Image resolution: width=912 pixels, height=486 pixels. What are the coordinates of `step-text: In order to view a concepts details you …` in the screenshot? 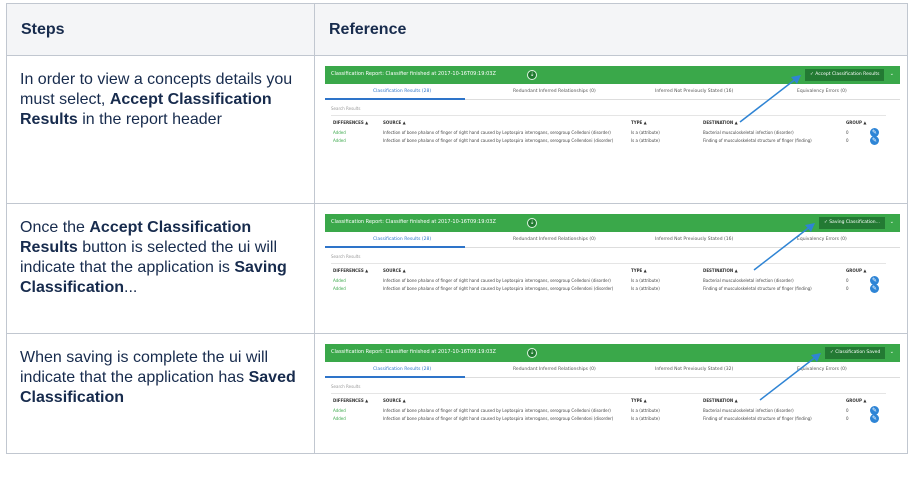 It's located at (160, 129).